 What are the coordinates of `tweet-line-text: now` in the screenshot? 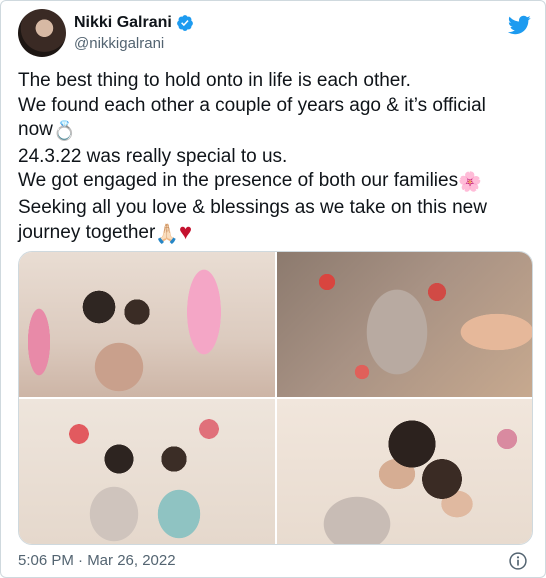 It's located at (35, 129).